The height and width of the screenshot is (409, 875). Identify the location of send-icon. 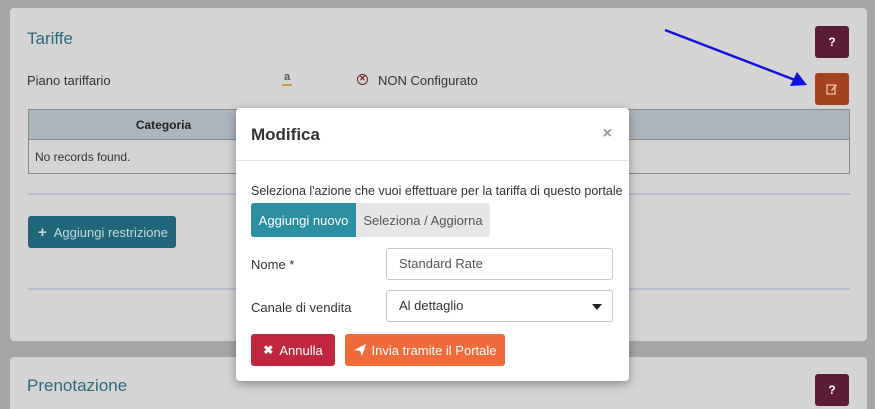
(359, 350).